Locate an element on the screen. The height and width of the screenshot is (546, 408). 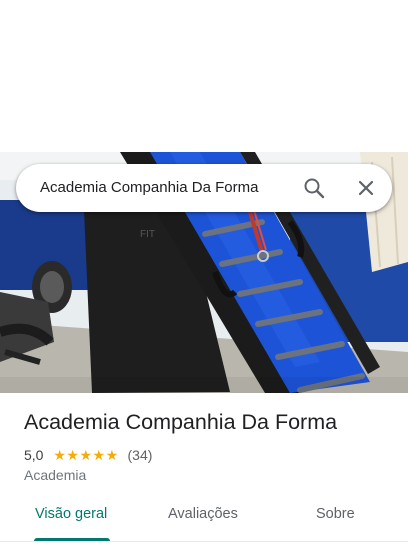
star-rating-icon: ★★★★★ is located at coordinates (86, 454).